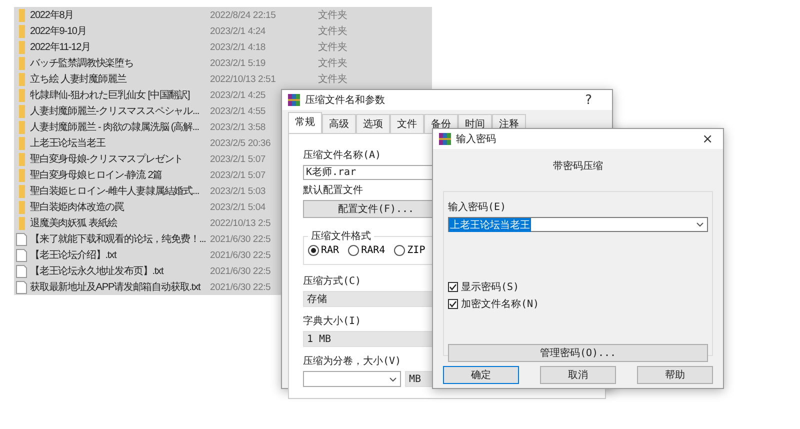 This screenshot has height=429, width=800. Describe the element at coordinates (120, 31) in the screenshot. I see `file-name: 2022年9-10月` at that location.